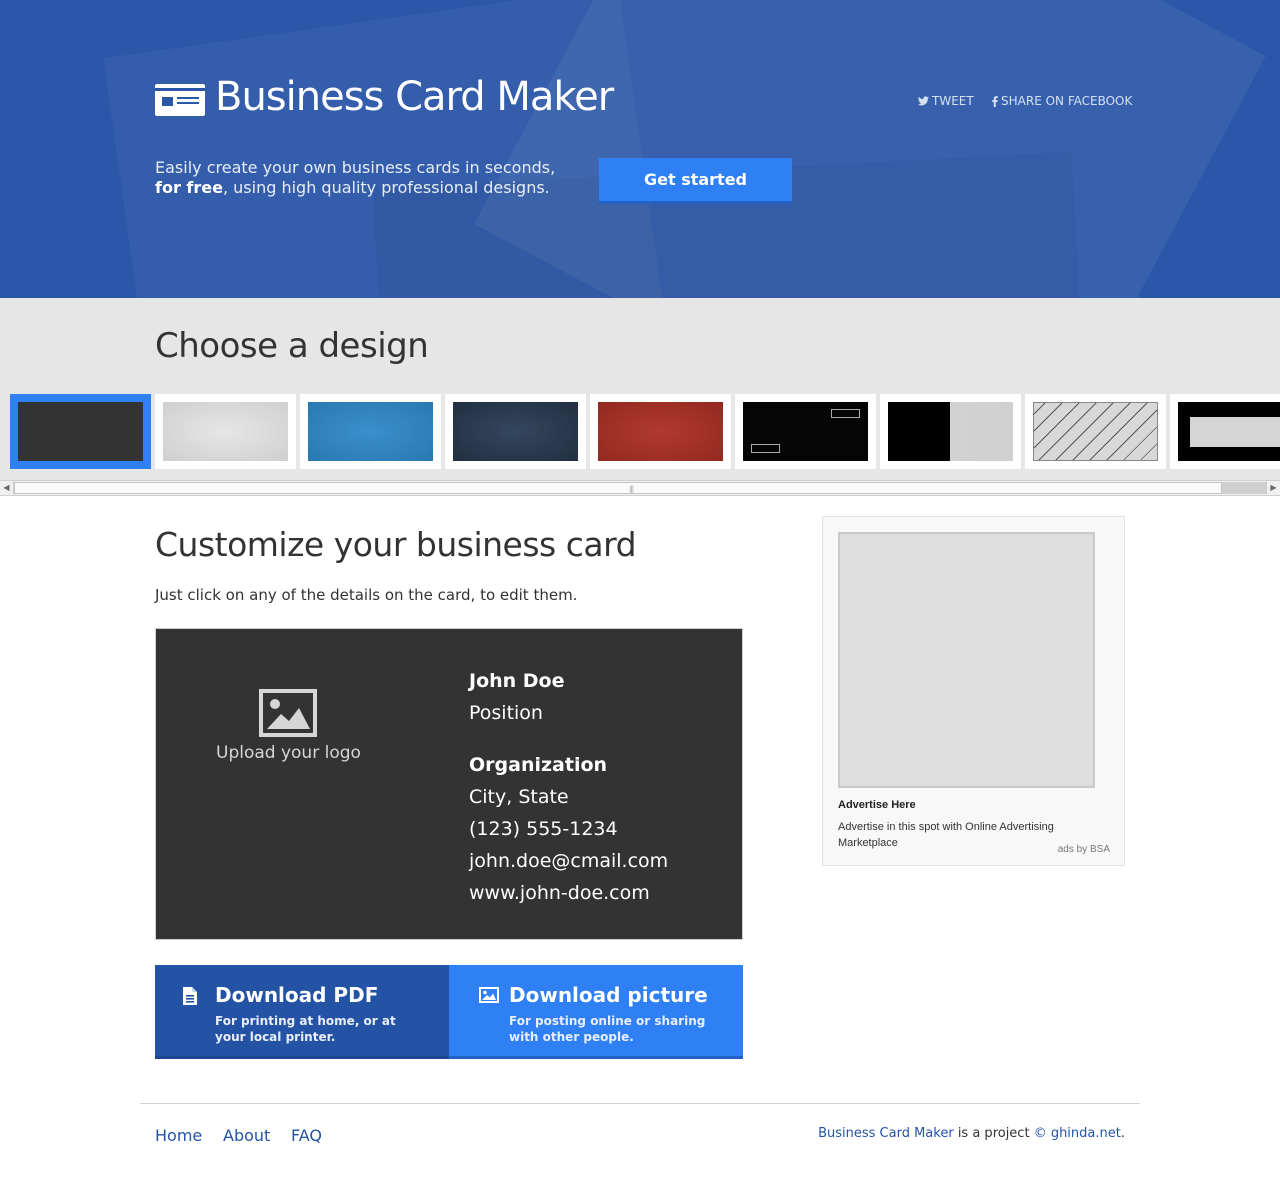 The width and height of the screenshot is (1280, 1186). I want to click on footer-link-faq: FAQ, so click(306, 1135).